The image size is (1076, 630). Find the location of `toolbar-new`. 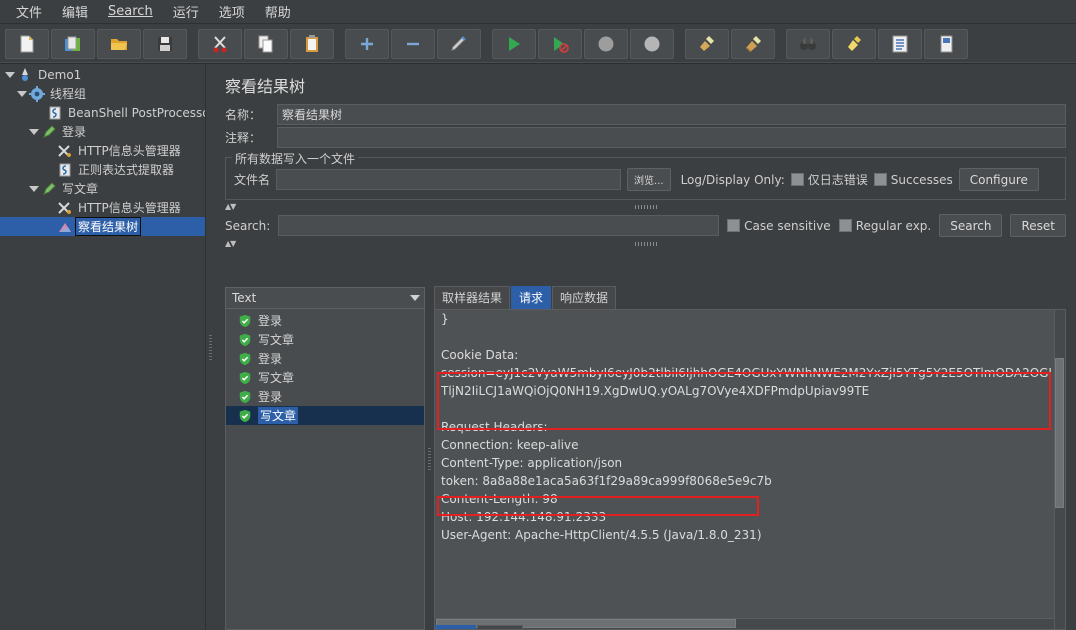

toolbar-new is located at coordinates (27, 43).